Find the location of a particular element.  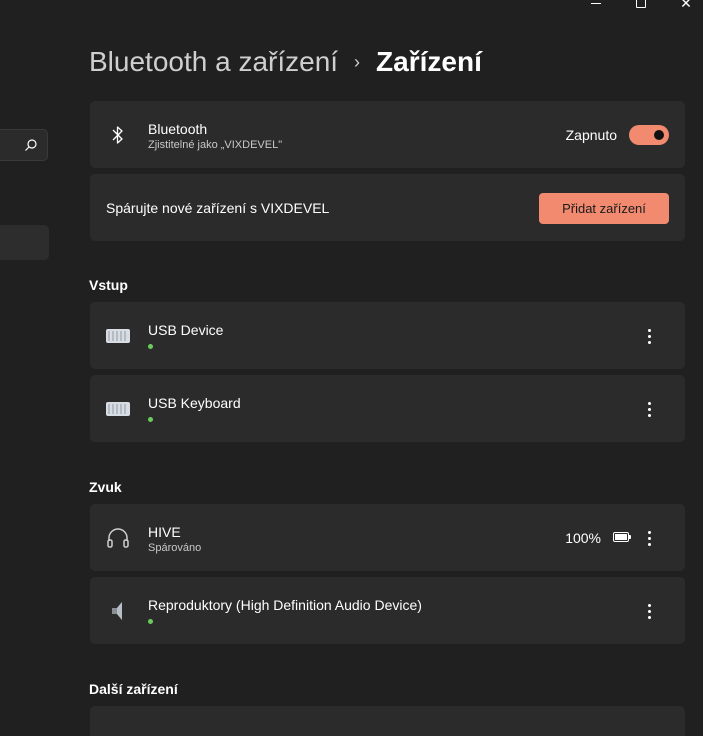

bluetooth-toggle is located at coordinates (649, 135).